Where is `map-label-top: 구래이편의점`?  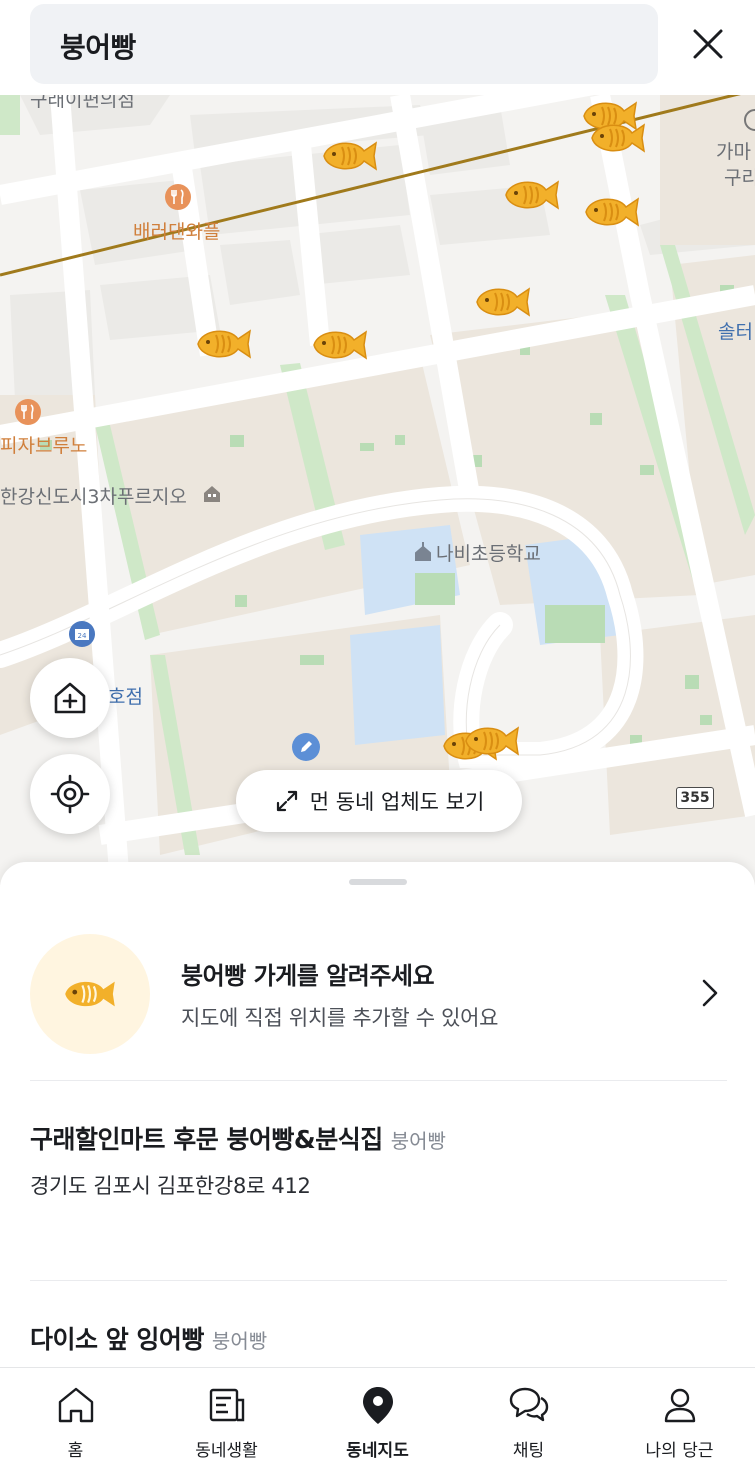
map-label-top: 구래이편의점 is located at coordinates (82, 103).